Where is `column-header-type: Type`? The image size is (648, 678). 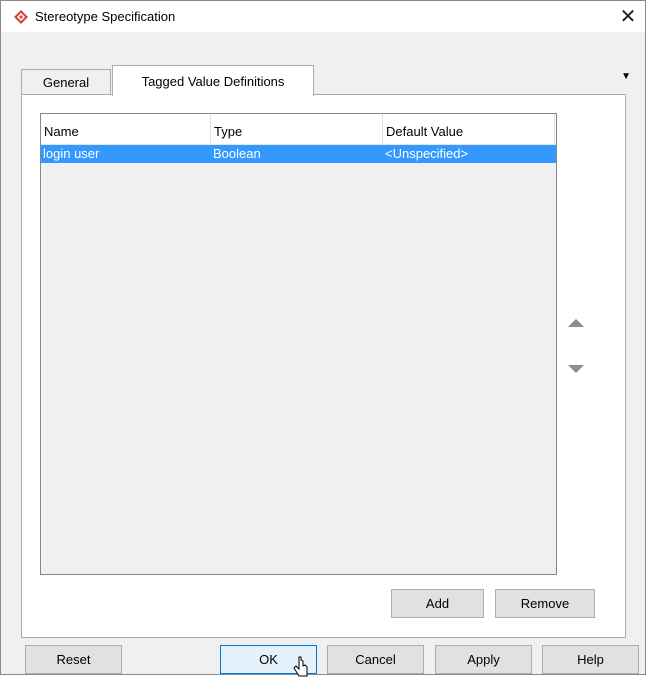
column-header-type: Type is located at coordinates (297, 129).